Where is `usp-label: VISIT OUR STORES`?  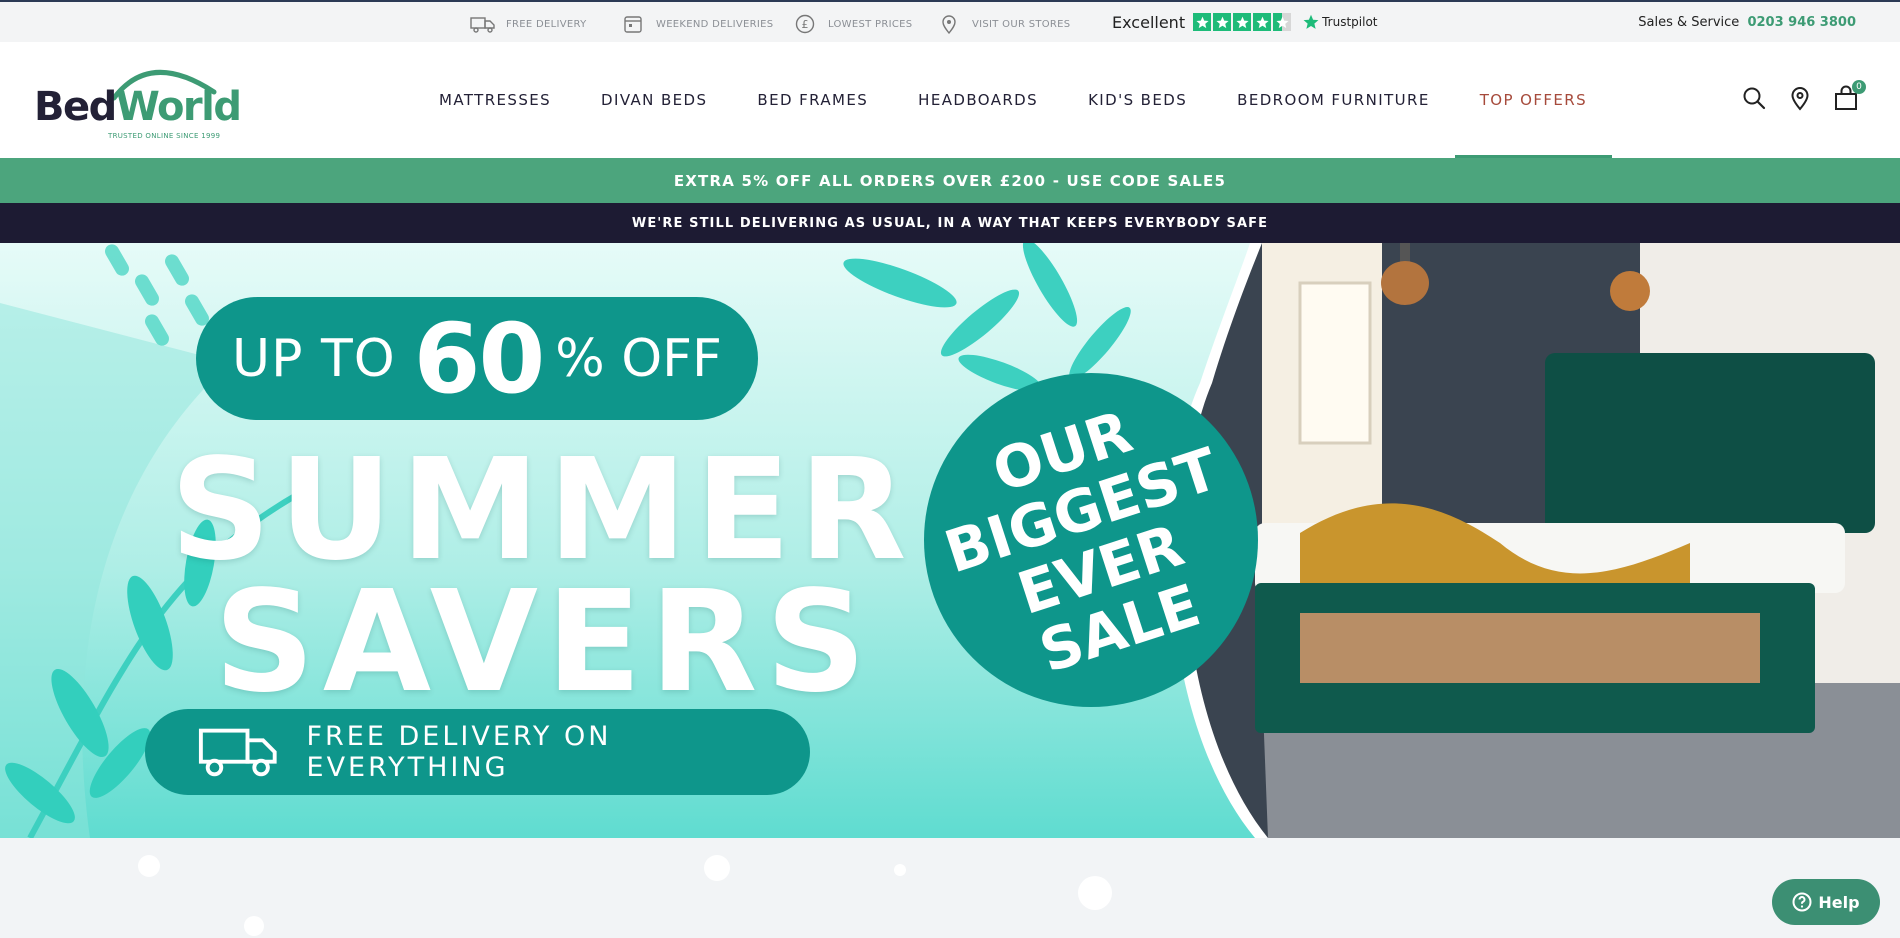 usp-label: VISIT OUR STORES is located at coordinates (1021, 24).